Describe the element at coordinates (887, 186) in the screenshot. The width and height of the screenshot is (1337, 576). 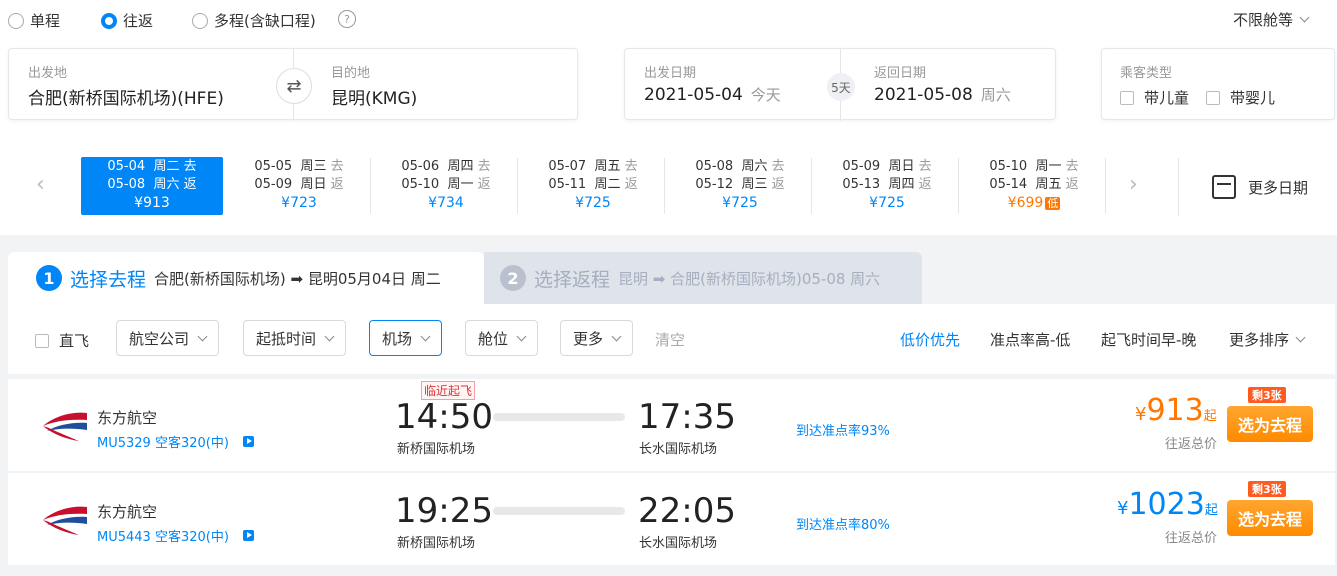
I see `date-option: 05-09 周日 去 05-13 周四 返 ¥725` at that location.